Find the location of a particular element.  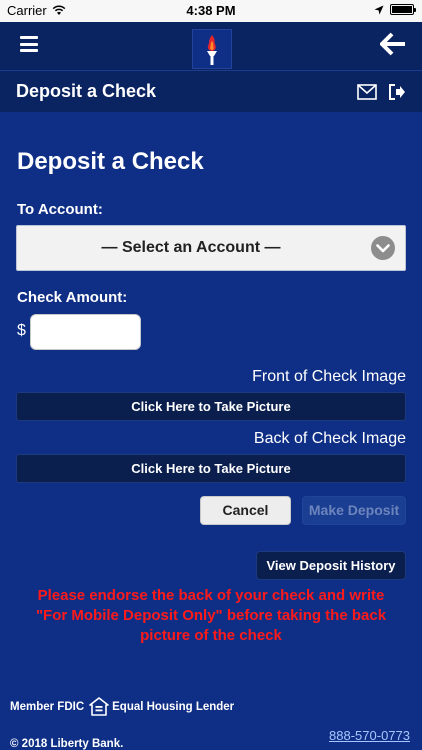

account-select-value: — Select an Account — is located at coordinates (191, 247).